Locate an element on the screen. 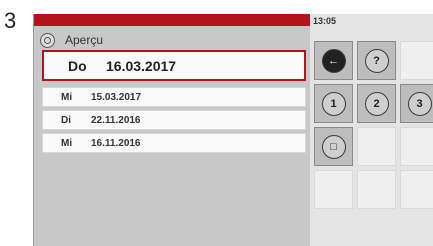 This screenshot has width=433, height=246. list-item: Di 22.11.2016 is located at coordinates (174, 120).